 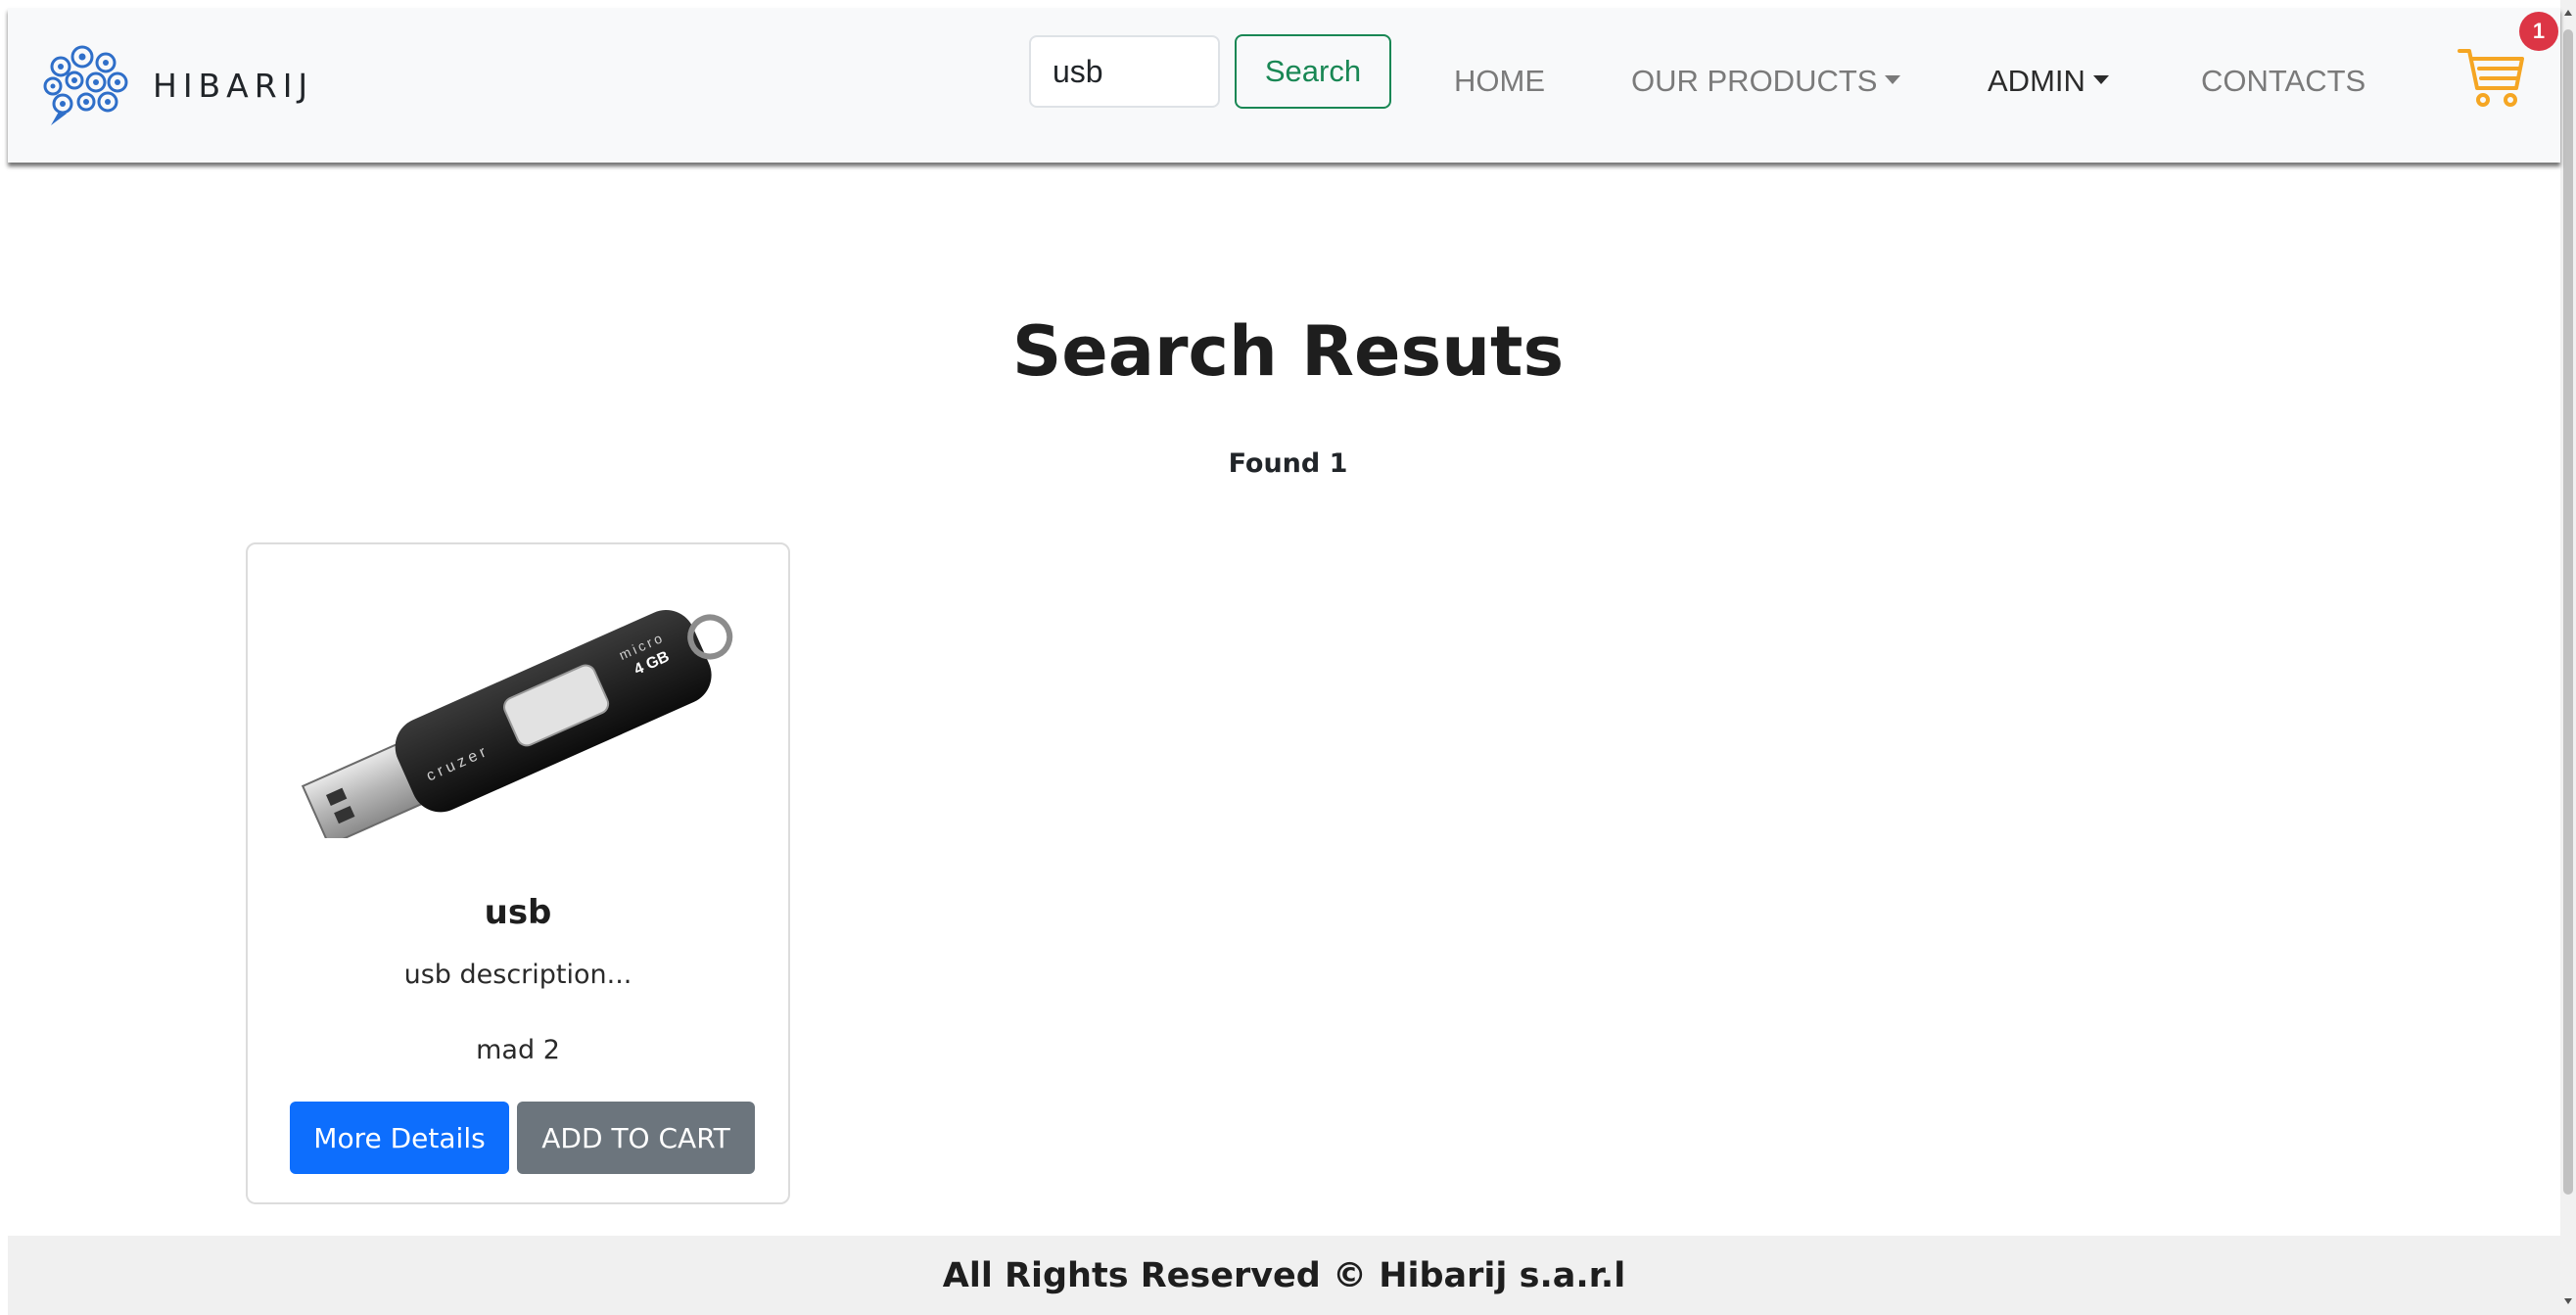 What do you see at coordinates (400, 1138) in the screenshot?
I see `more-details-button: More Details` at bounding box center [400, 1138].